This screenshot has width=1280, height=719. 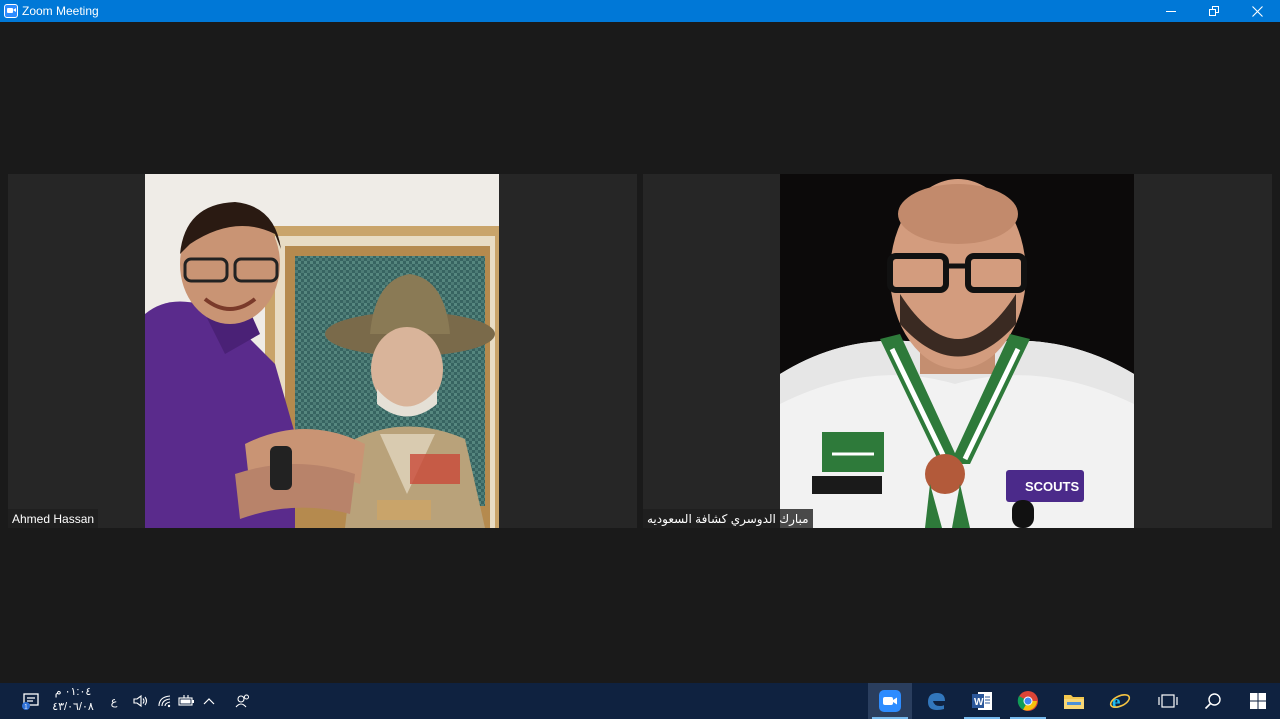 I want to click on folder-icon, so click(x=1074, y=702).